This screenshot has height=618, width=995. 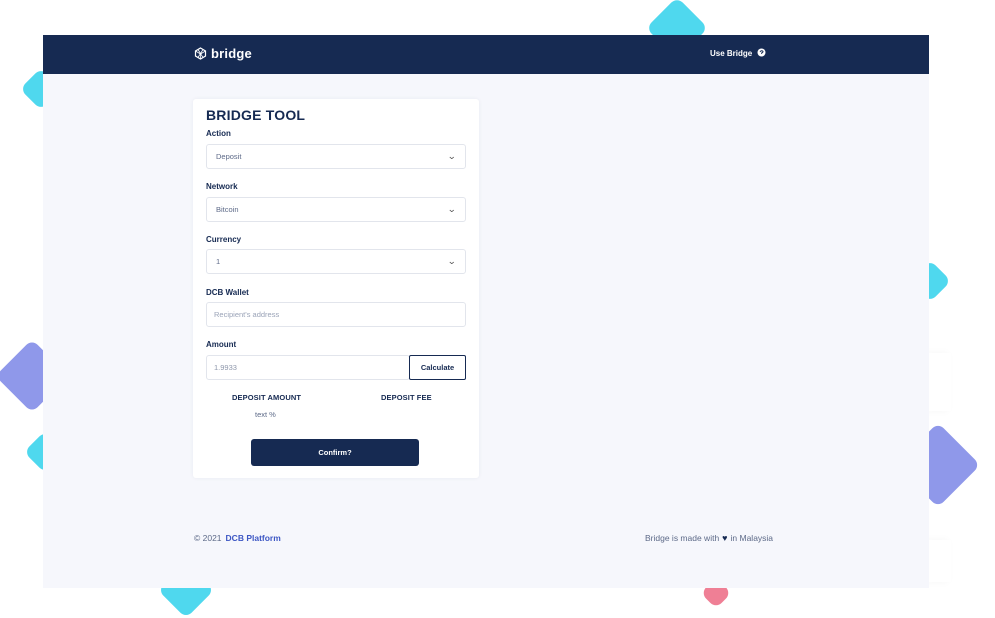 I want to click on top-navbar: bridge Use Bridge, so click(x=486, y=54).